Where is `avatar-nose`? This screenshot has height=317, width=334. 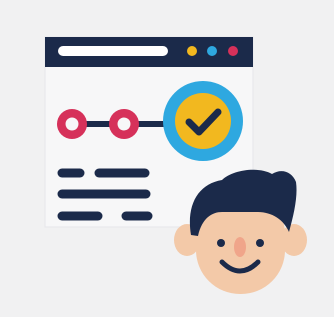 avatar-nose is located at coordinates (240, 247).